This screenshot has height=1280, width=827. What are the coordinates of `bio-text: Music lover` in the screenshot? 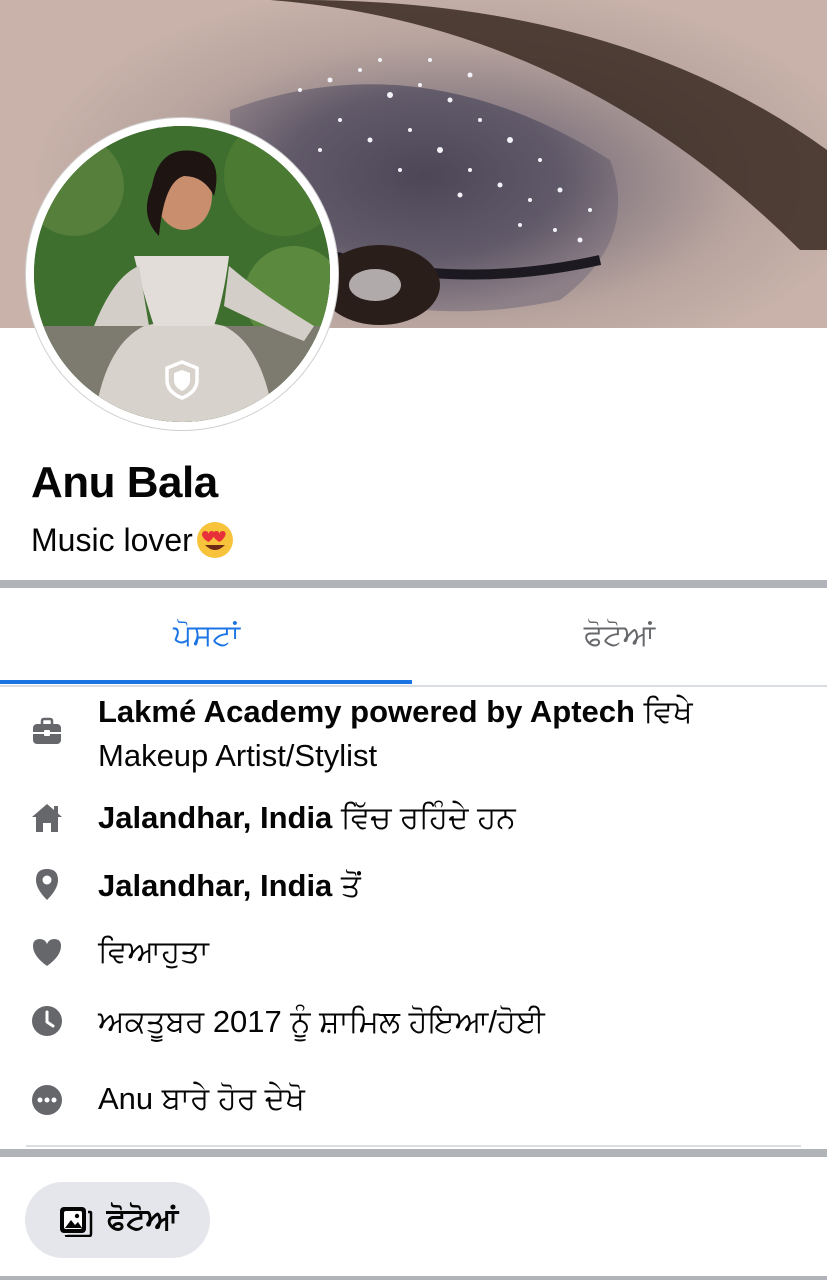 It's located at (112, 539).